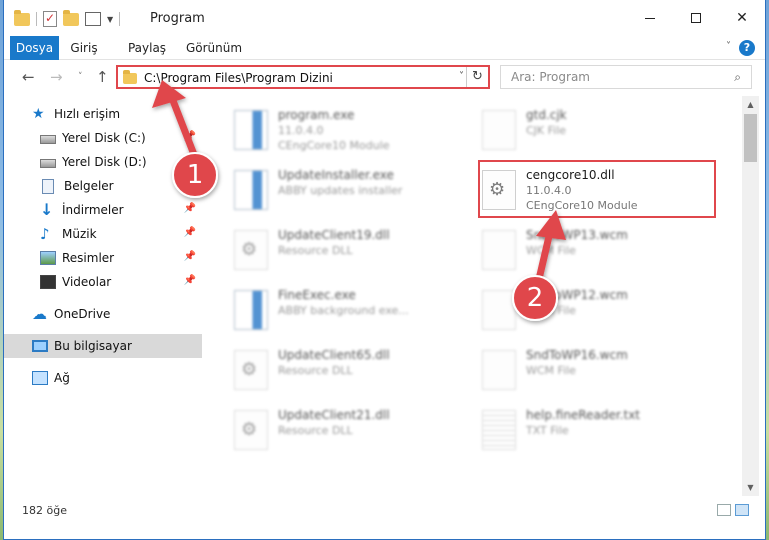  I want to click on file-tile: UpdateClient65.dll Resource DLL, so click(334, 369).